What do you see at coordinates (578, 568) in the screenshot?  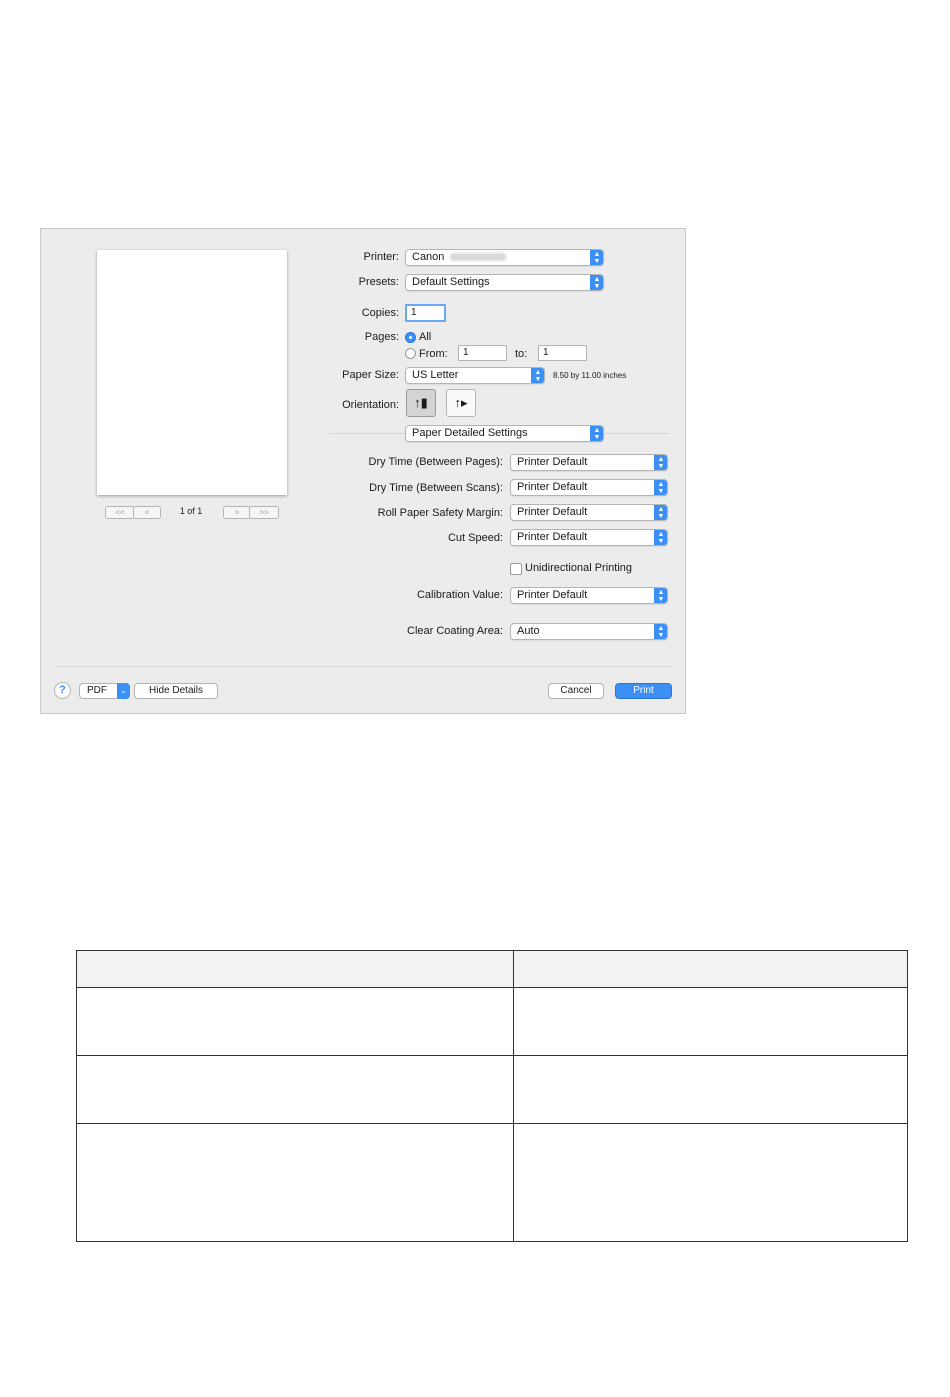 I see `unidirectional-label: Unidirectional Printing` at bounding box center [578, 568].